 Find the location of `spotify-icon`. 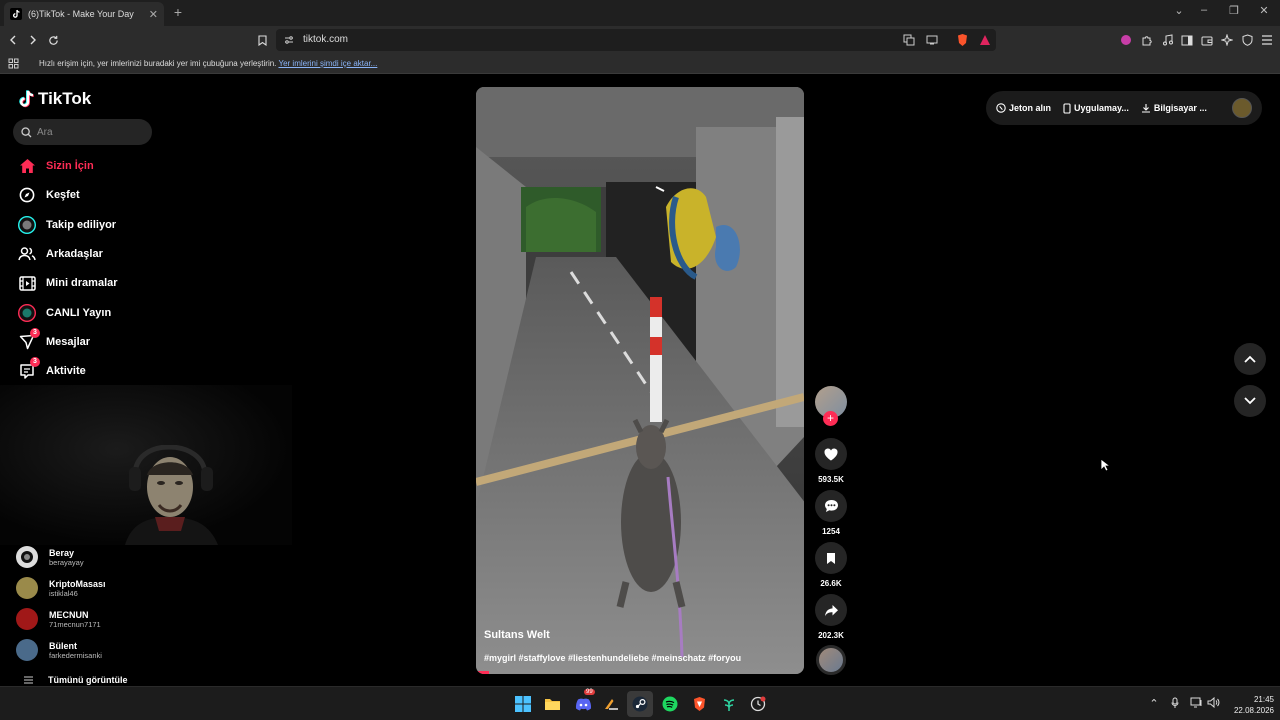

spotify-icon is located at coordinates (670, 704).